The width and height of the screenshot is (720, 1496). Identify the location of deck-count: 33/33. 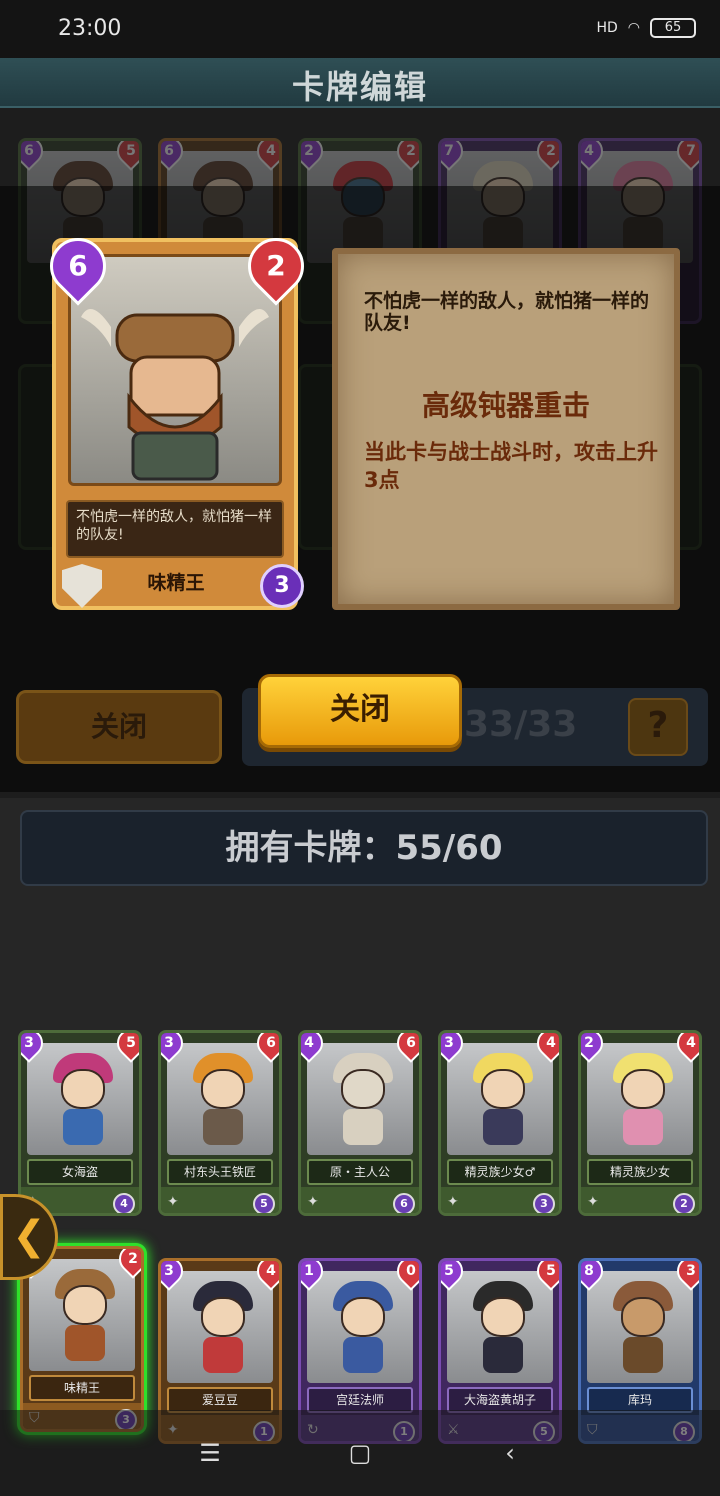
(521, 724).